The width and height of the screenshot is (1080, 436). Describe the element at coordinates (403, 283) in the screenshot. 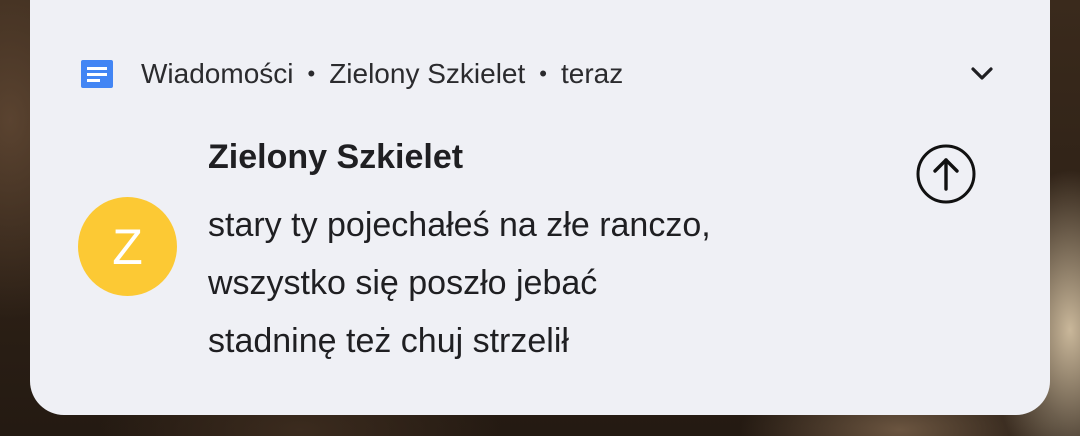

I see `message-line: wszystko się poszło jebać` at that location.